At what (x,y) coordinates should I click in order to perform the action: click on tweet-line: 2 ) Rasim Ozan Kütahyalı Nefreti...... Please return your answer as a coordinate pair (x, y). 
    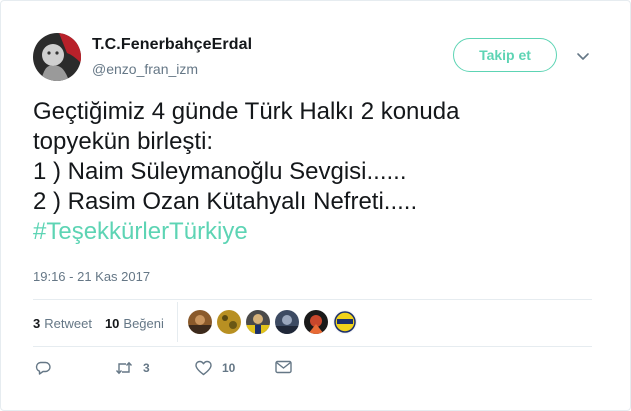
    Looking at the image, I should click on (225, 201).